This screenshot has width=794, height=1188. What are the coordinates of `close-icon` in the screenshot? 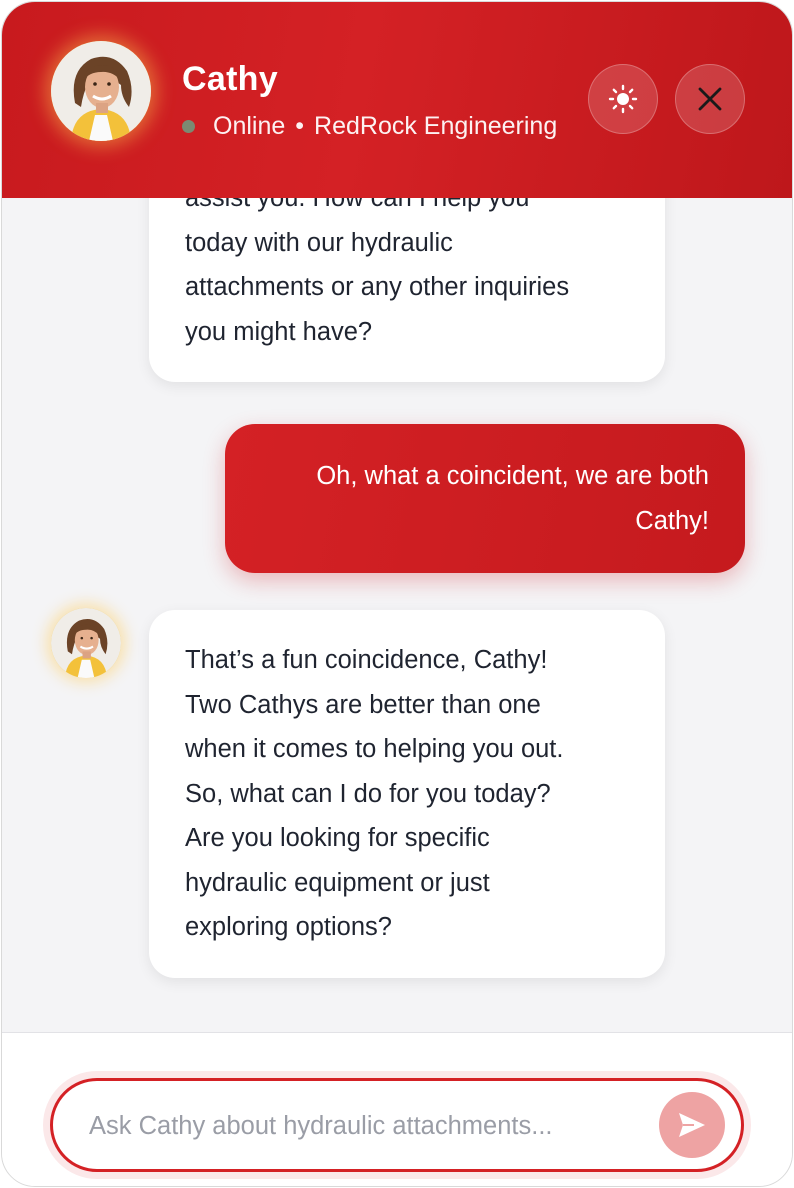 It's located at (710, 99).